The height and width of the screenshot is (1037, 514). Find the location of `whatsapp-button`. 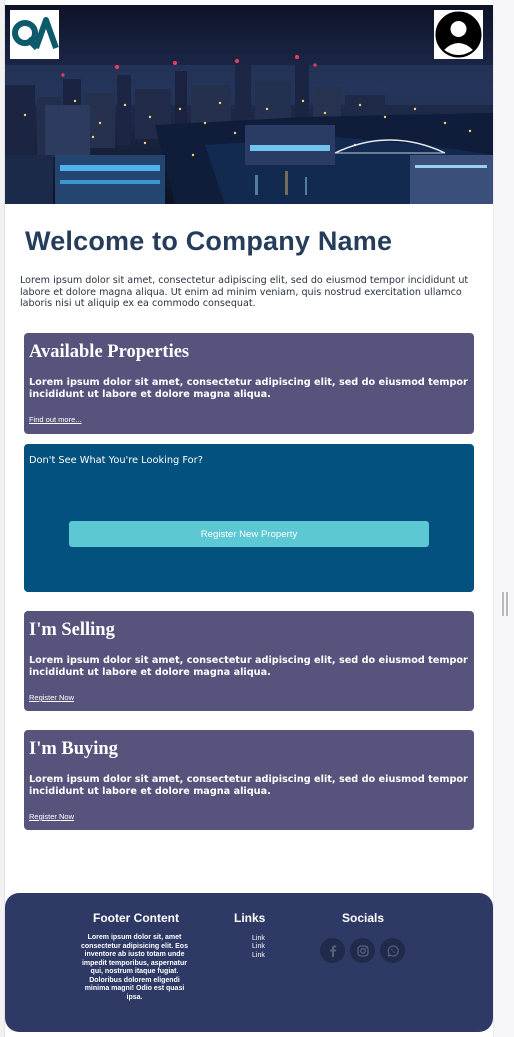

whatsapp-button is located at coordinates (392, 950).